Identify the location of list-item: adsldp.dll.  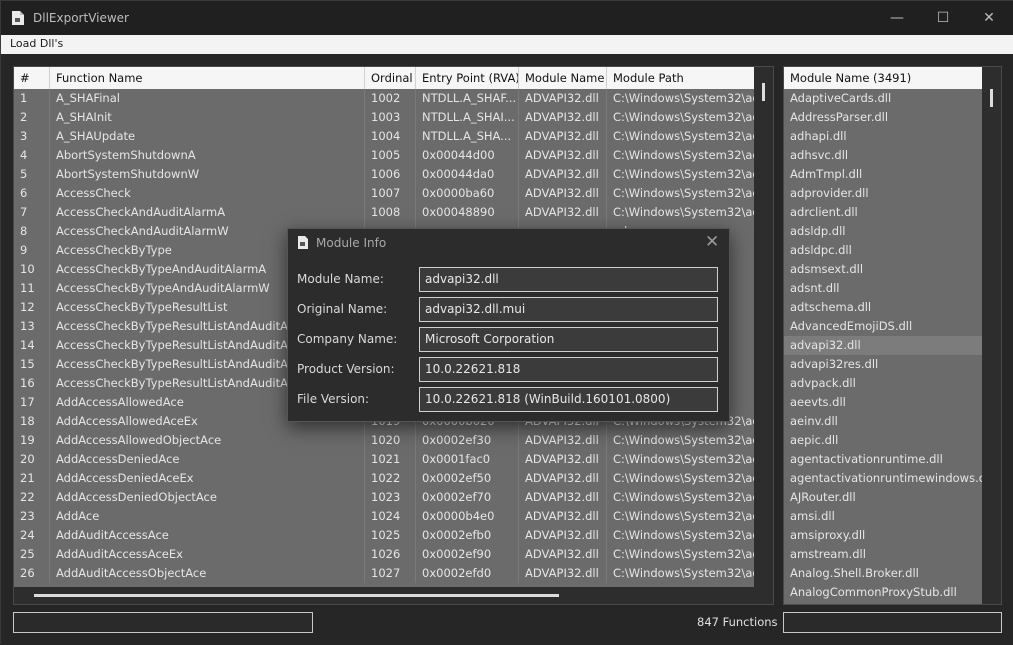
(883, 231).